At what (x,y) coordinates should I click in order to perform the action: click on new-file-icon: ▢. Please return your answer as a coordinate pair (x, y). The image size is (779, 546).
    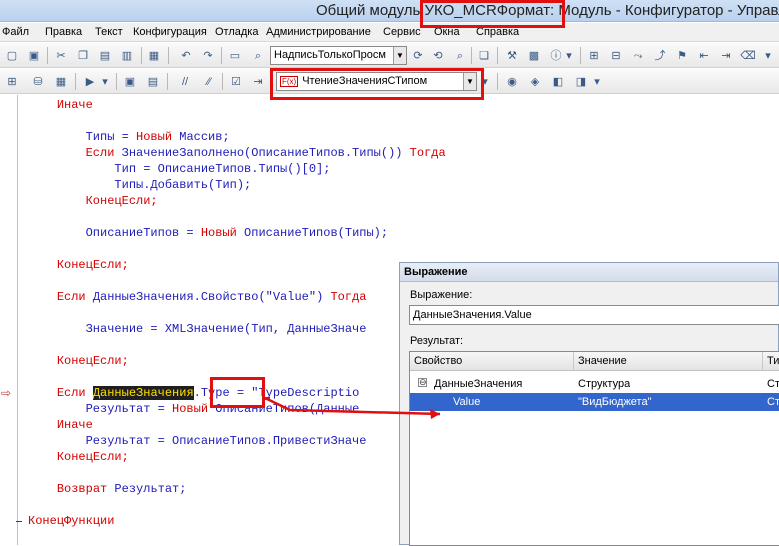
    Looking at the image, I should click on (12, 56).